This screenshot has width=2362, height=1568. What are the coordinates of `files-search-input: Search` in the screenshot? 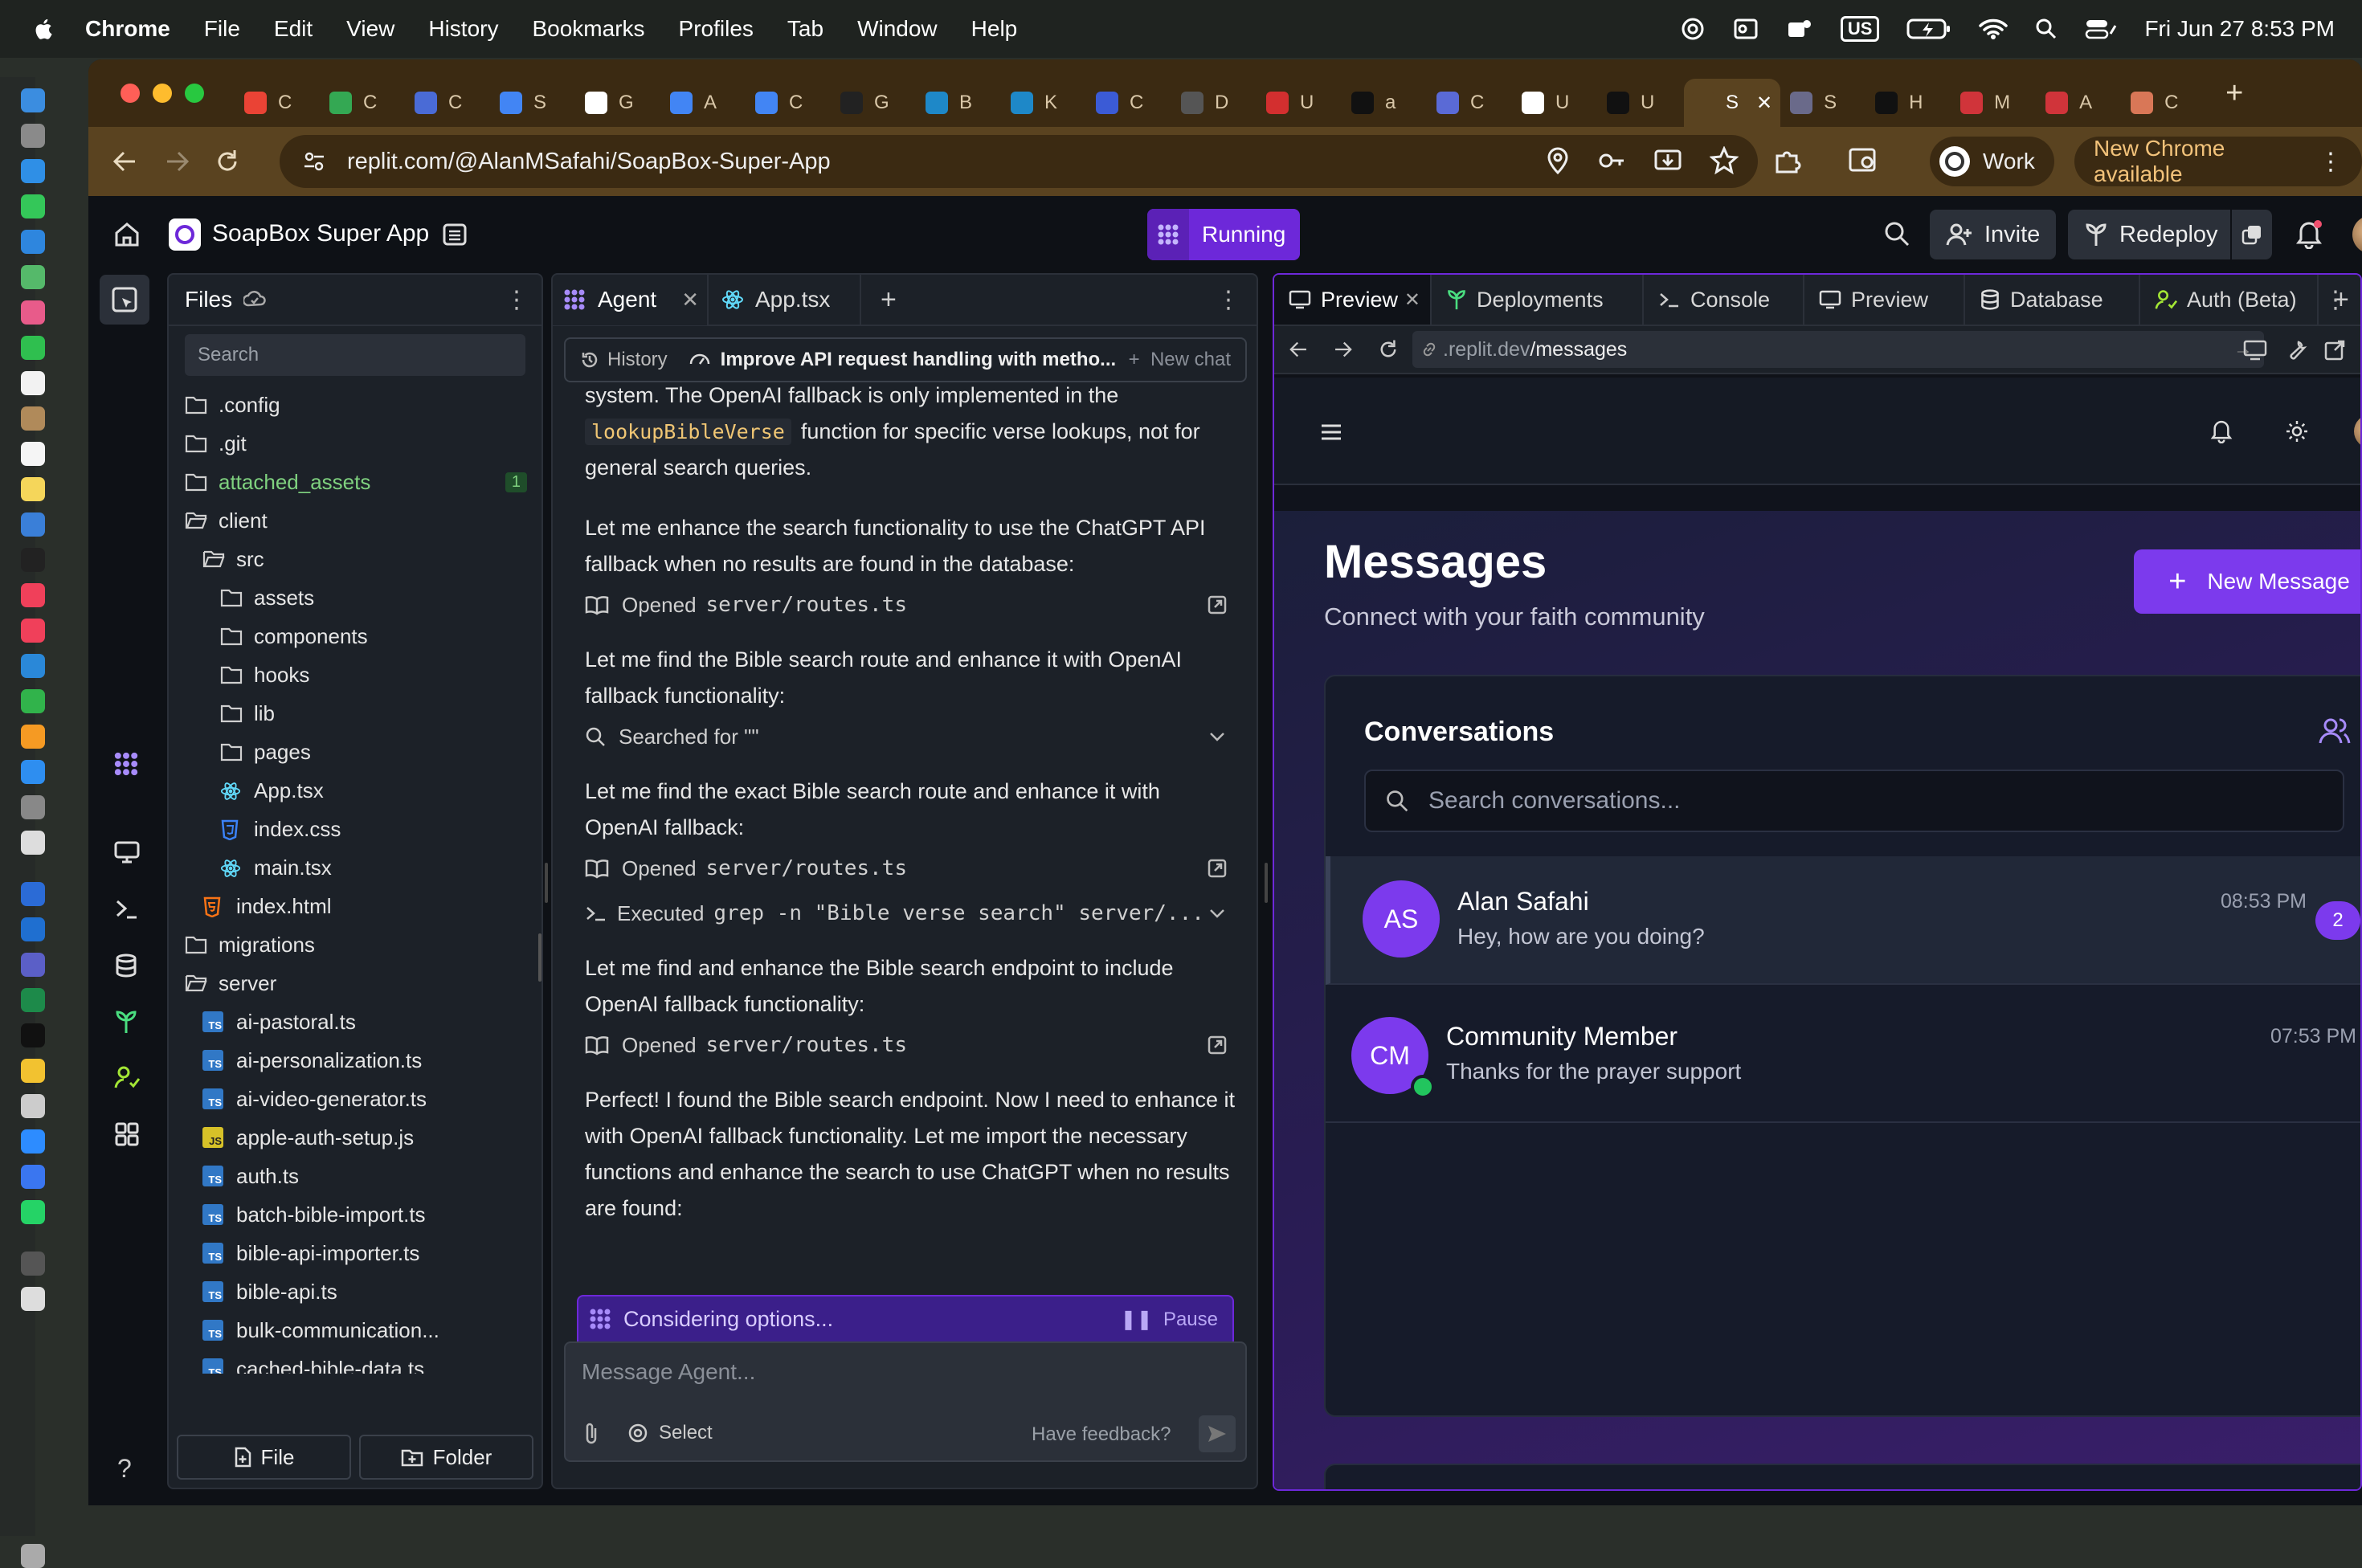 It's located at (355, 355).